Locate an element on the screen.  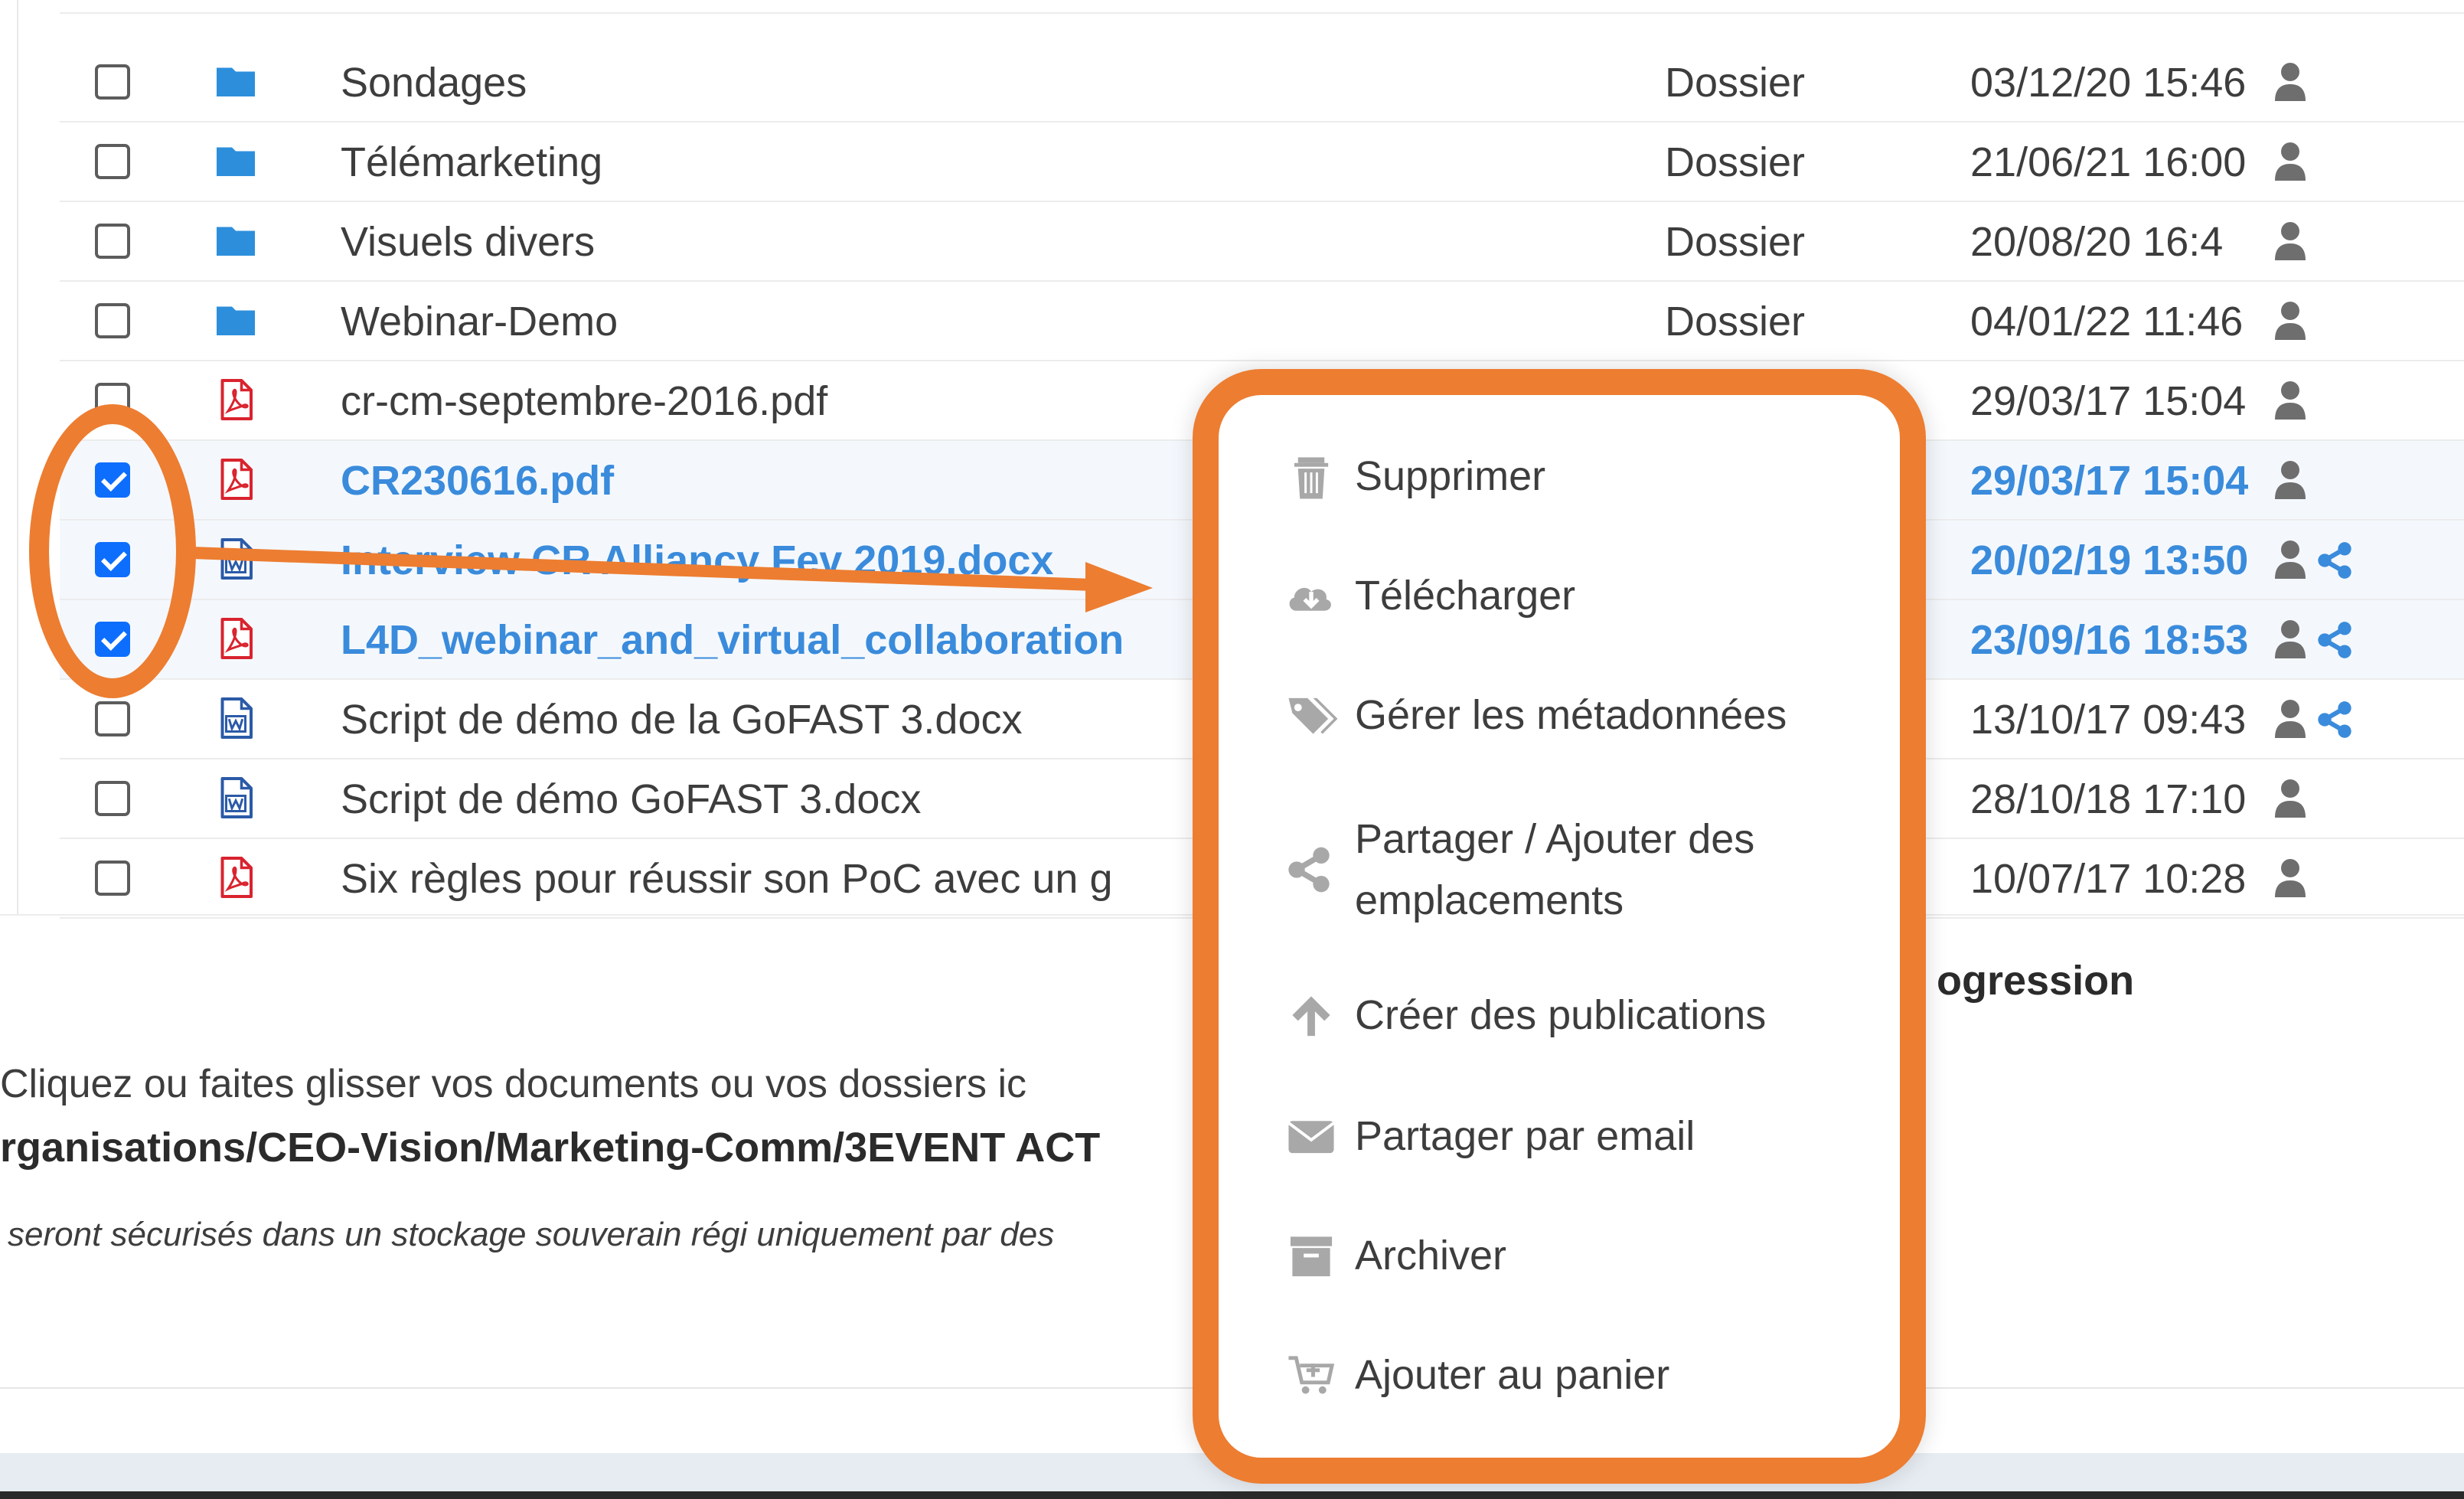
annotation-arrow is located at coordinates (672, 579).